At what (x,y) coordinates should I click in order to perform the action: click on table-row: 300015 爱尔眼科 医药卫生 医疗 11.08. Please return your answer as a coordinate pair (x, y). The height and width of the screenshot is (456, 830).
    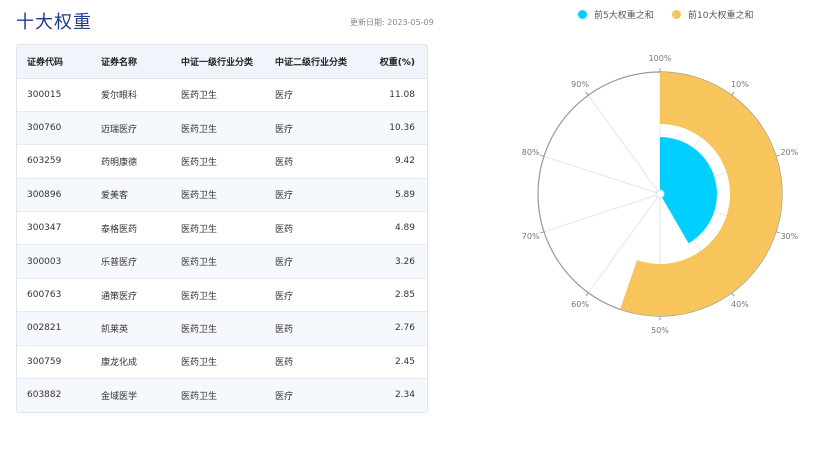
    Looking at the image, I should click on (222, 95).